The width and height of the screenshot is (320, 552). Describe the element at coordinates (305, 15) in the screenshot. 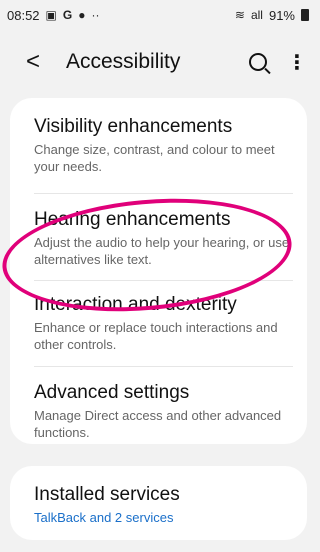

I see `battery-icon` at that location.